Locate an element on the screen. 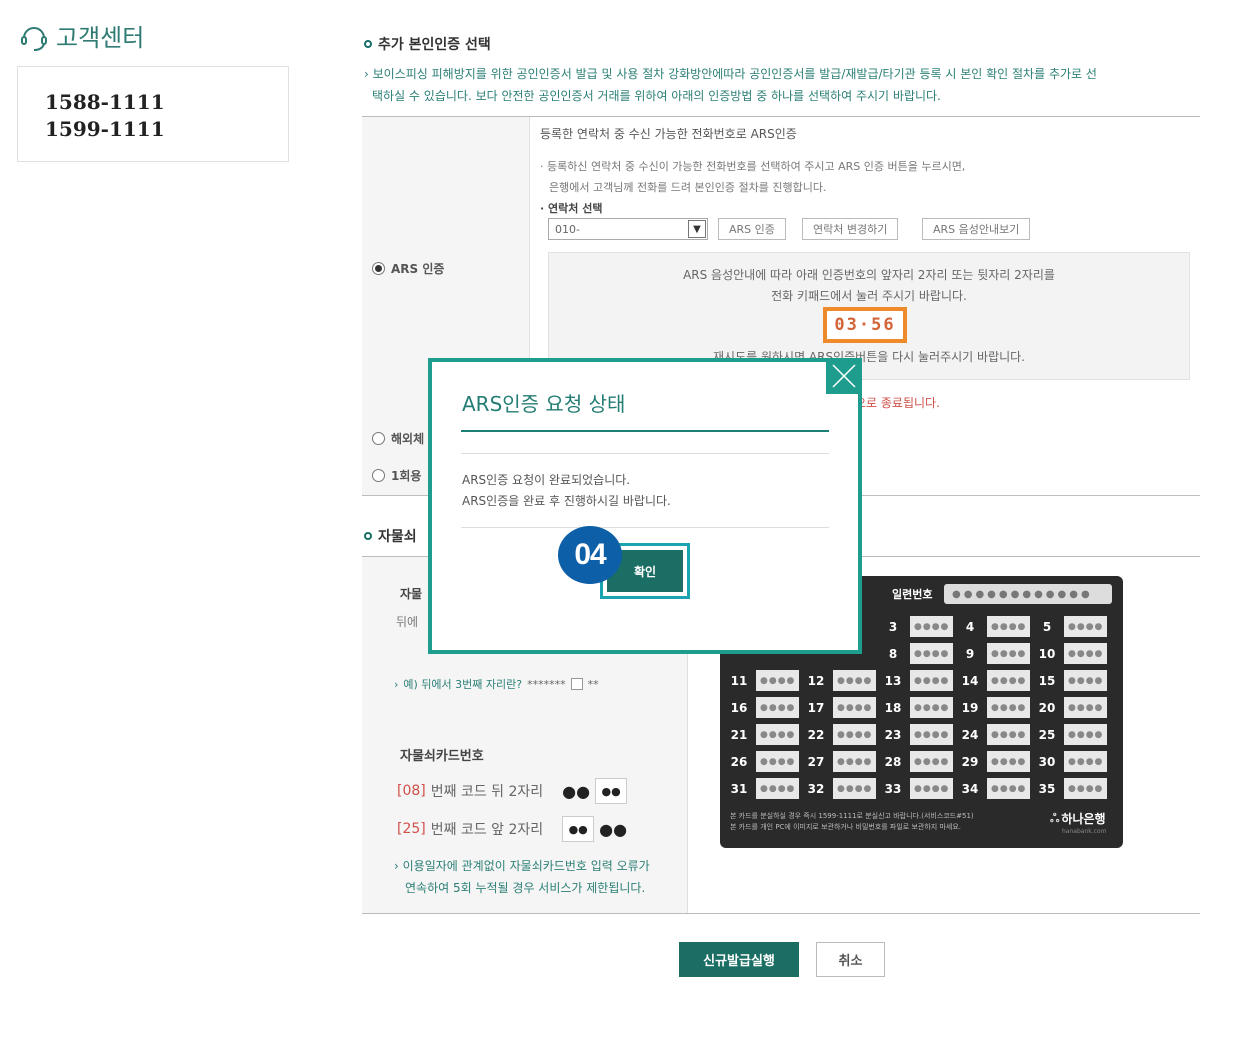  chevron-right-icon: › is located at coordinates (396, 684).